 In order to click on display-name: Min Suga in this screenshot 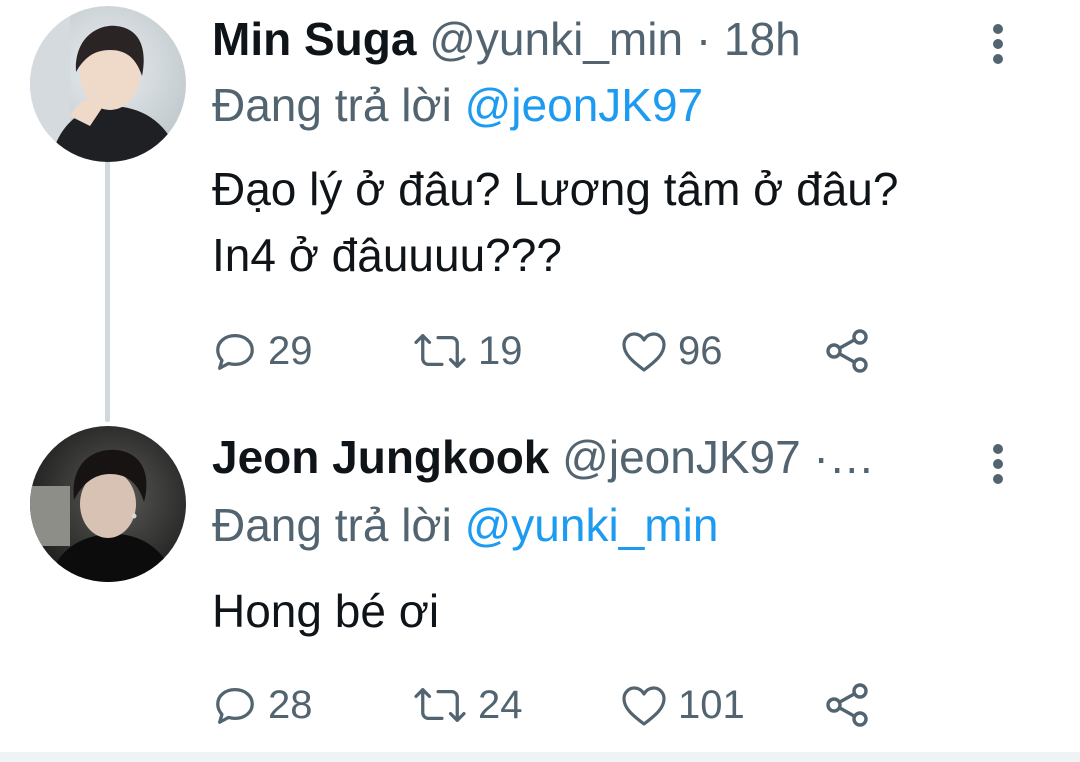, I will do `click(314, 39)`.